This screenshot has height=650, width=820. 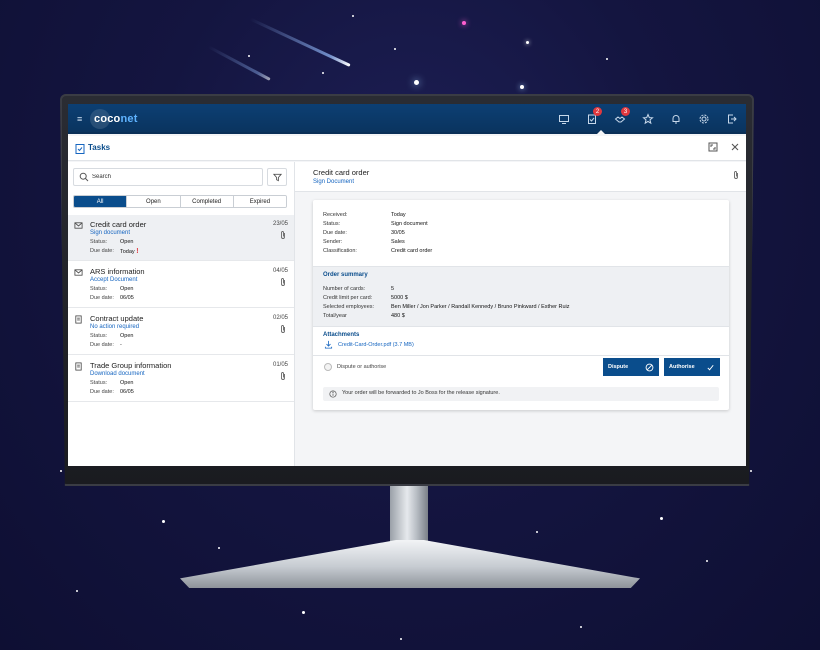 What do you see at coordinates (407, 119) in the screenshot?
I see `app-header: ≡ coconet 2 3` at bounding box center [407, 119].